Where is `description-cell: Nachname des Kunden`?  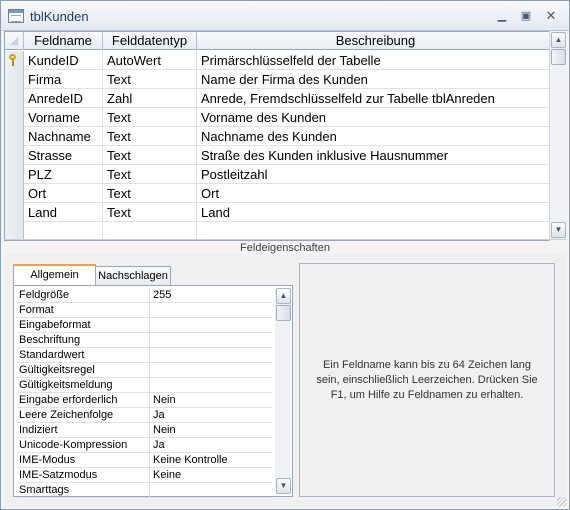
description-cell: Nachname des Kunden is located at coordinates (374, 136).